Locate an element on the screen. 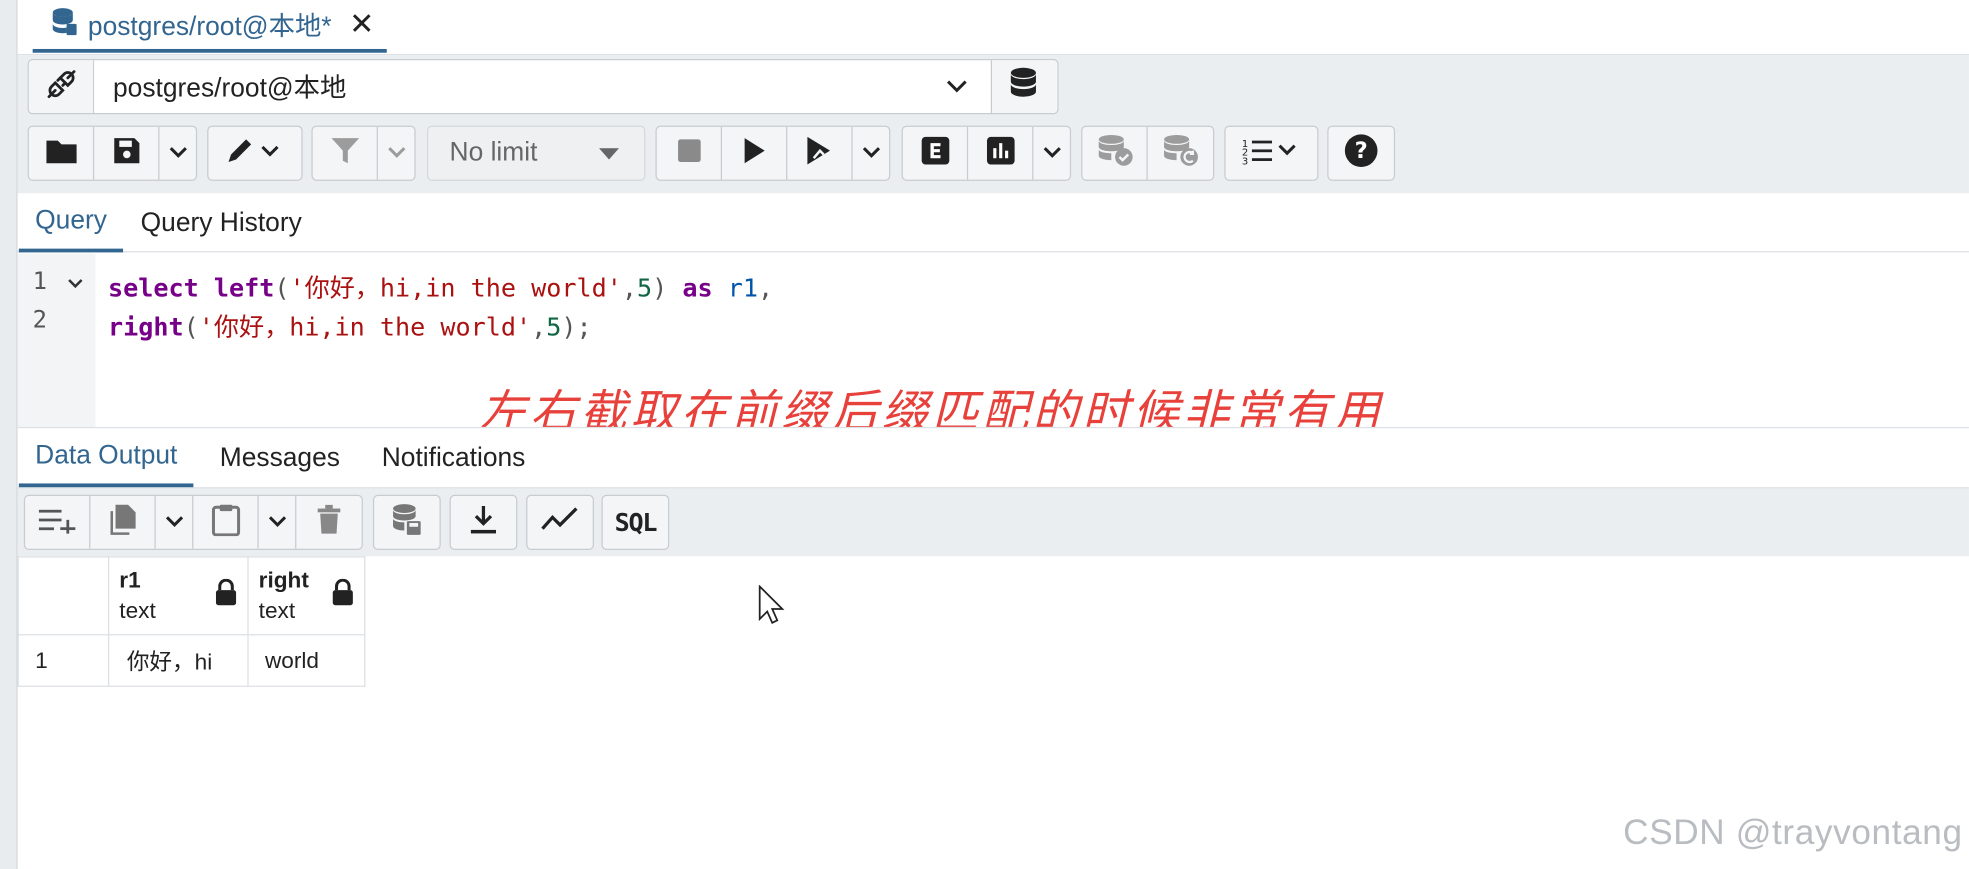  database-rollback-icon is located at coordinates (1181, 153).